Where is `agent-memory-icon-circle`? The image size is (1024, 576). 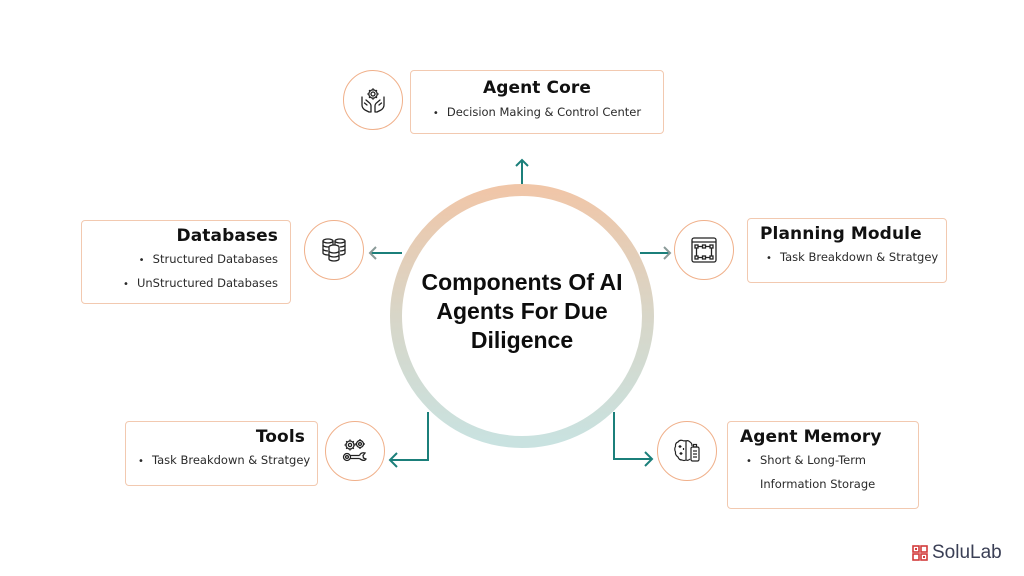 agent-memory-icon-circle is located at coordinates (687, 451).